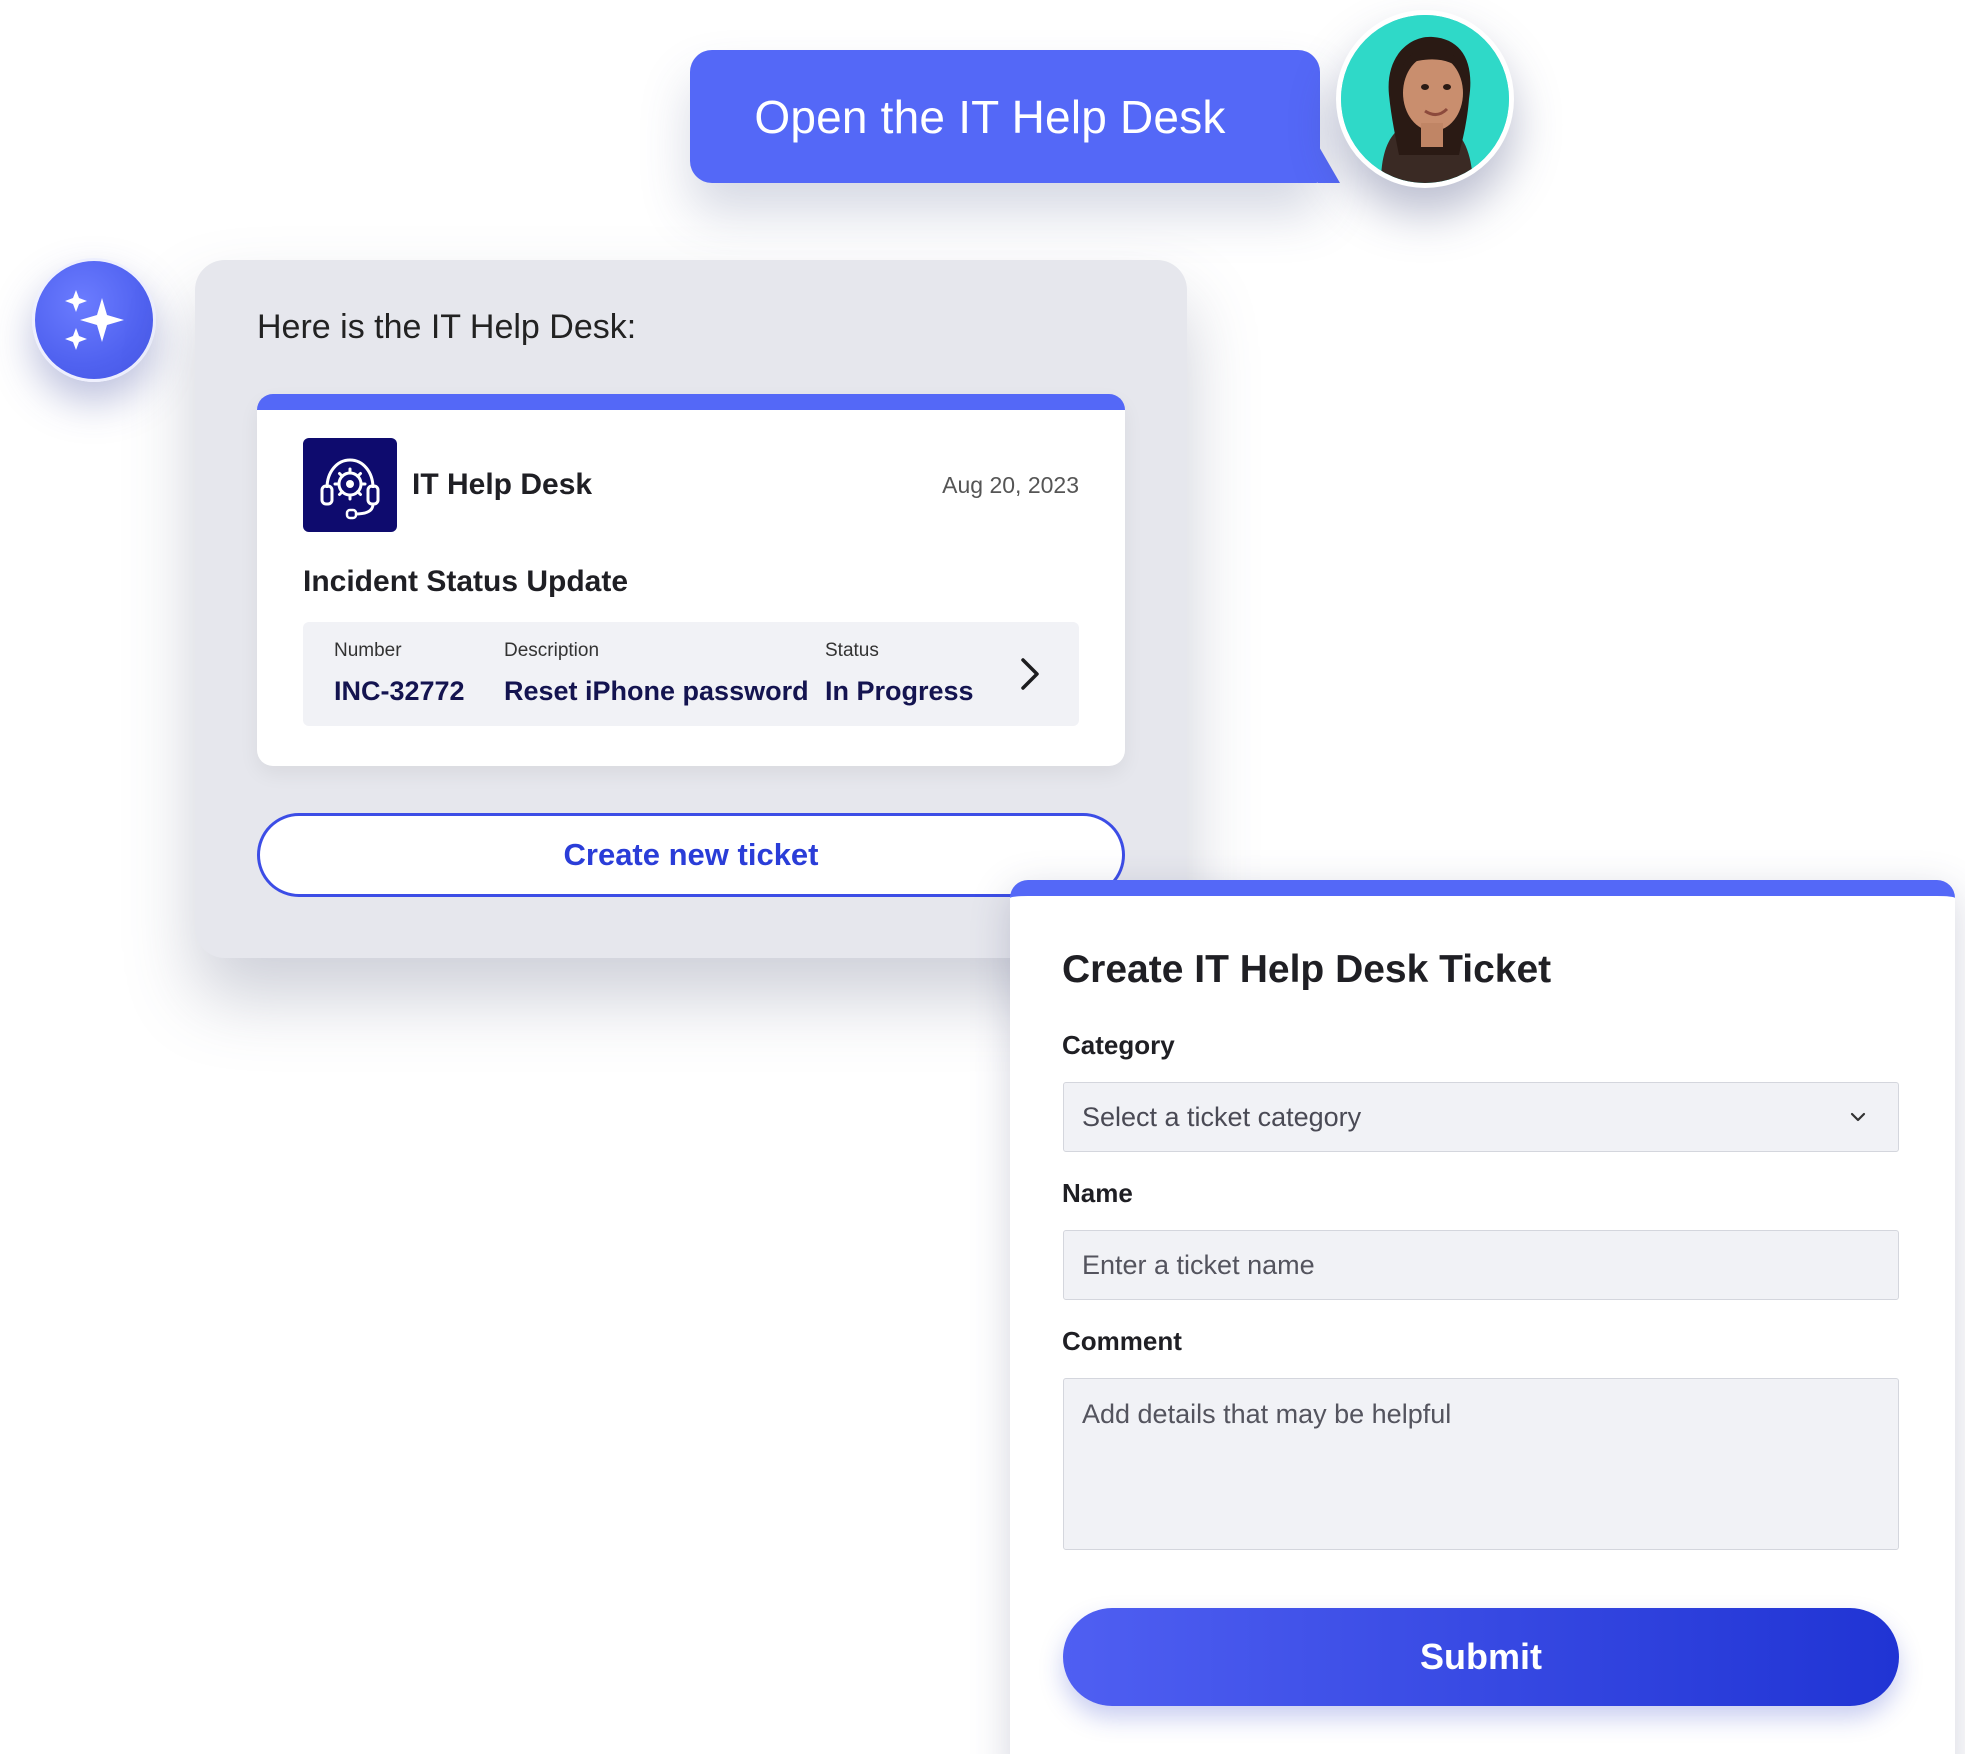 The height and width of the screenshot is (1754, 1965). Describe the element at coordinates (899, 673) in the screenshot. I see `incident-status-column: Status In Progress` at that location.